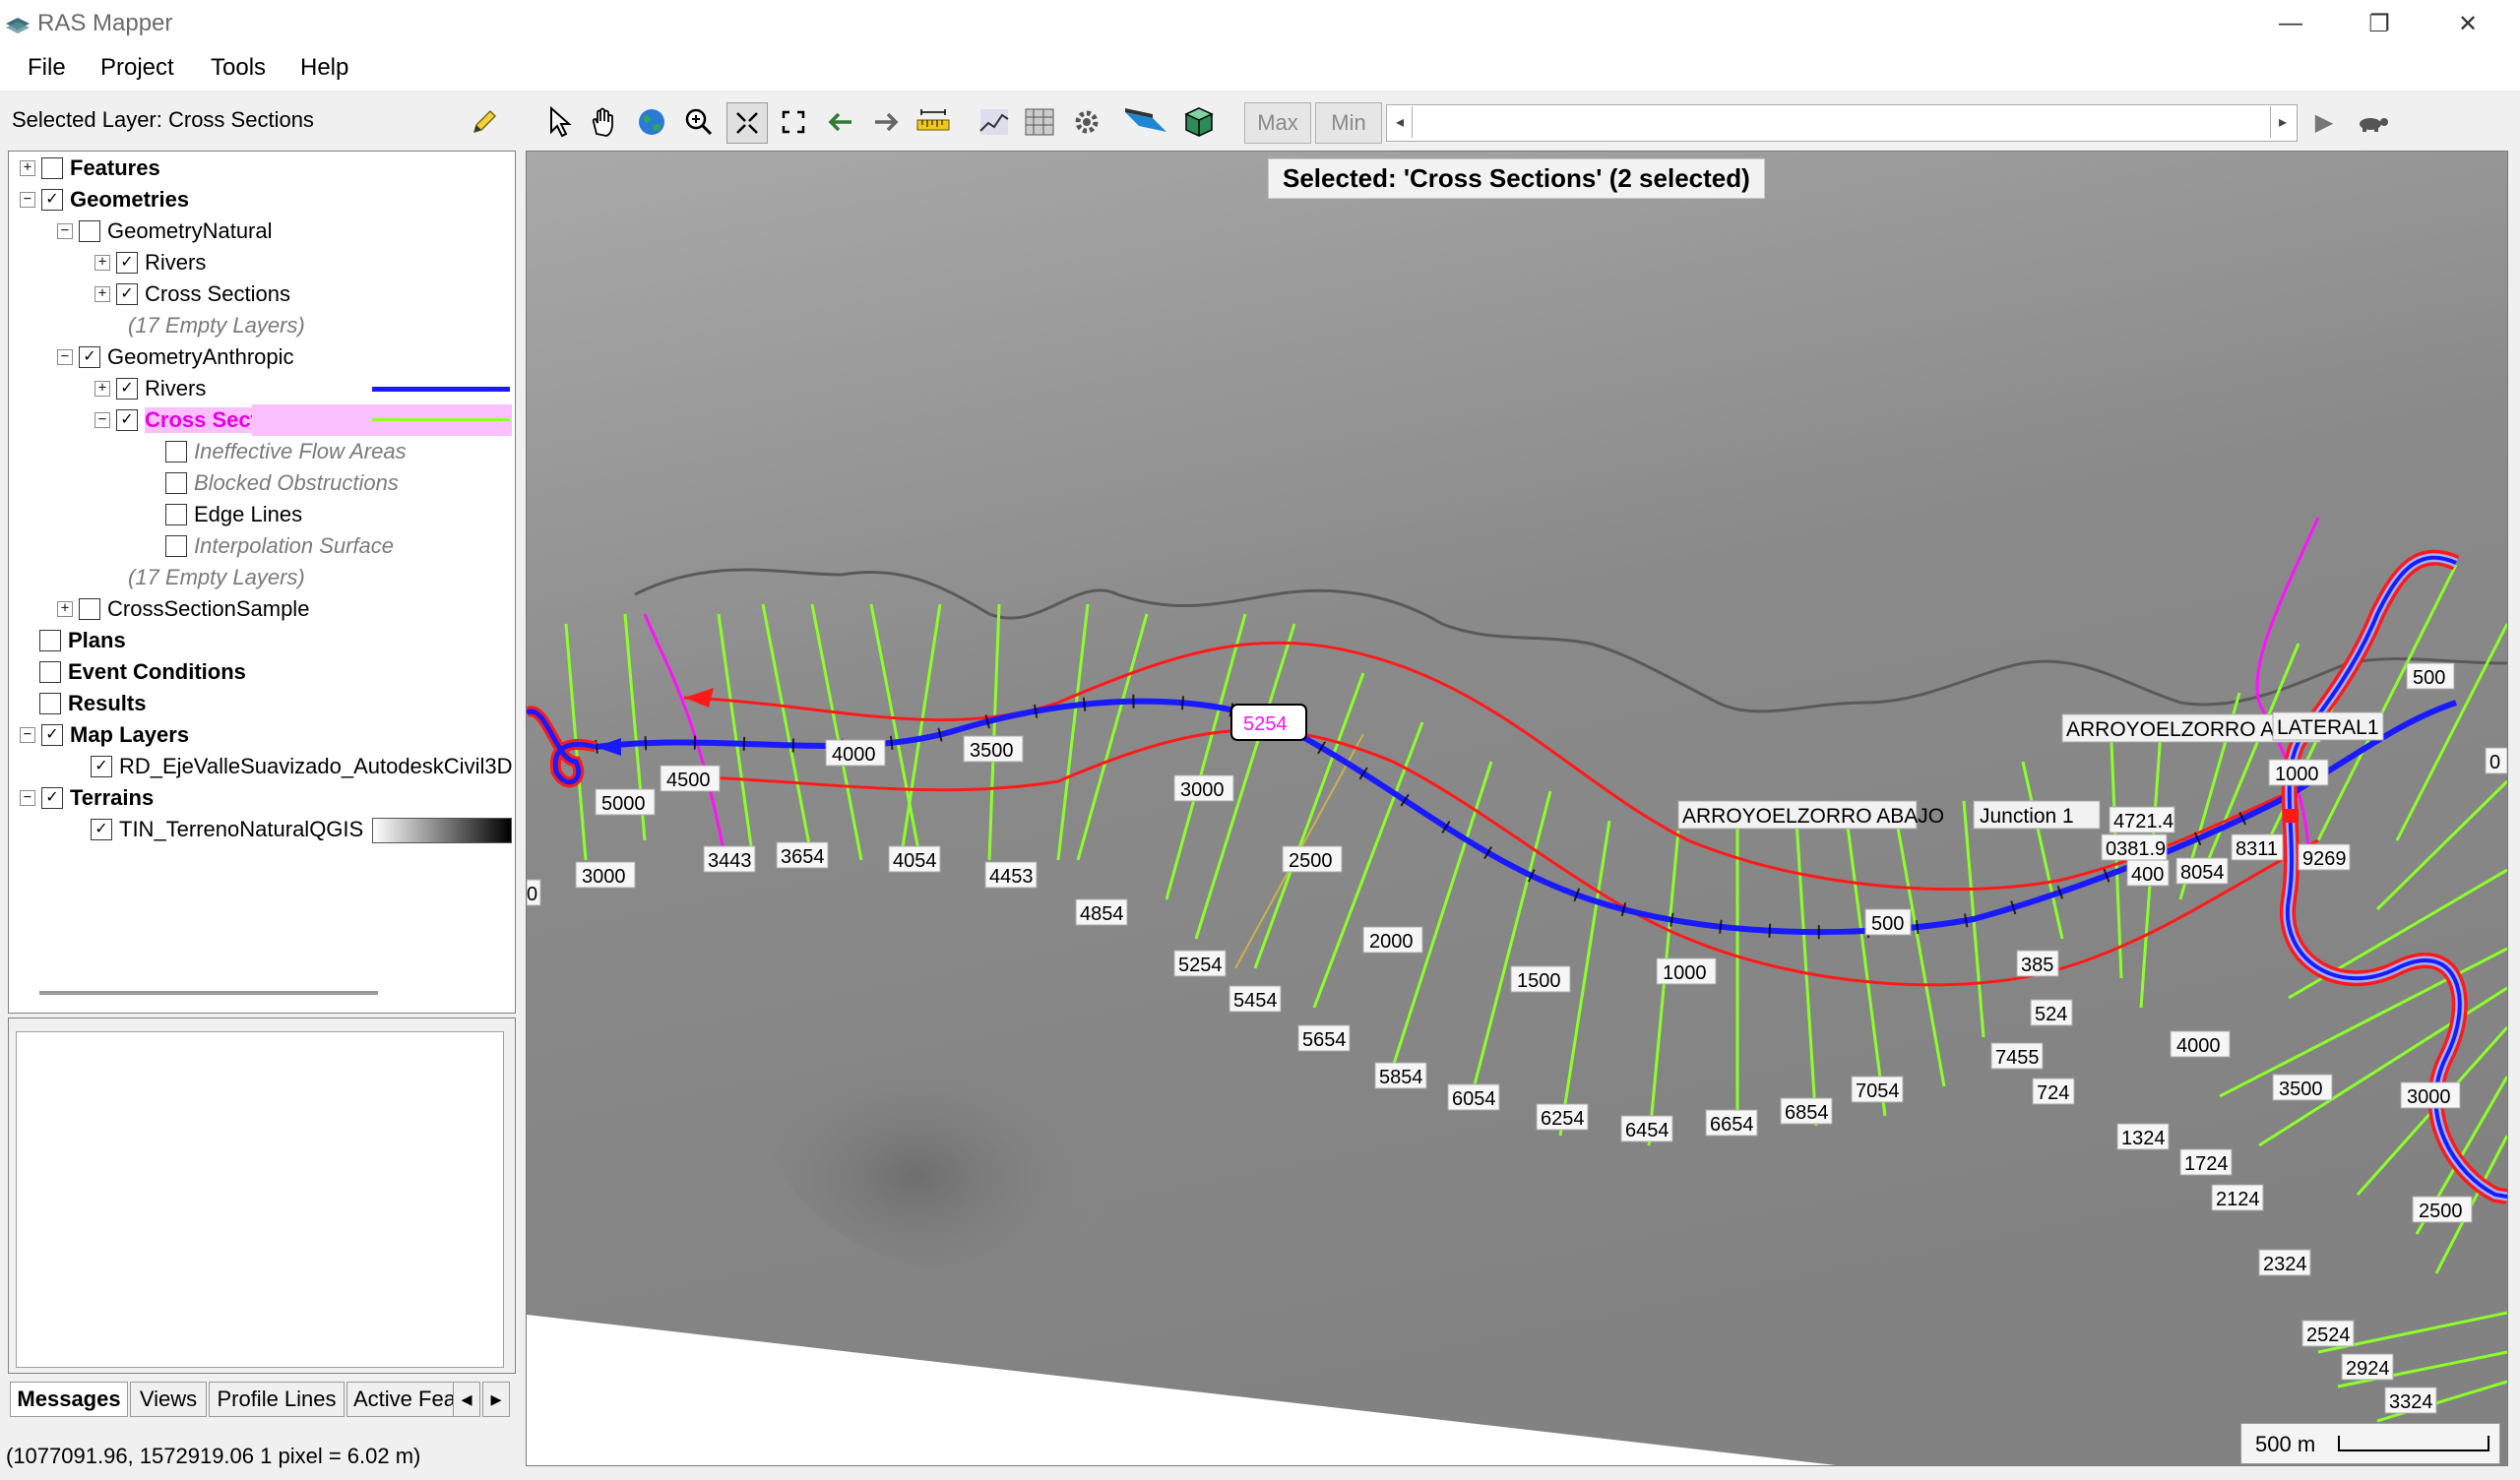 The image size is (2520, 1480). What do you see at coordinates (279, 546) in the screenshot?
I see `tree-item-interpolation-surface: Interpolation Surface` at bounding box center [279, 546].